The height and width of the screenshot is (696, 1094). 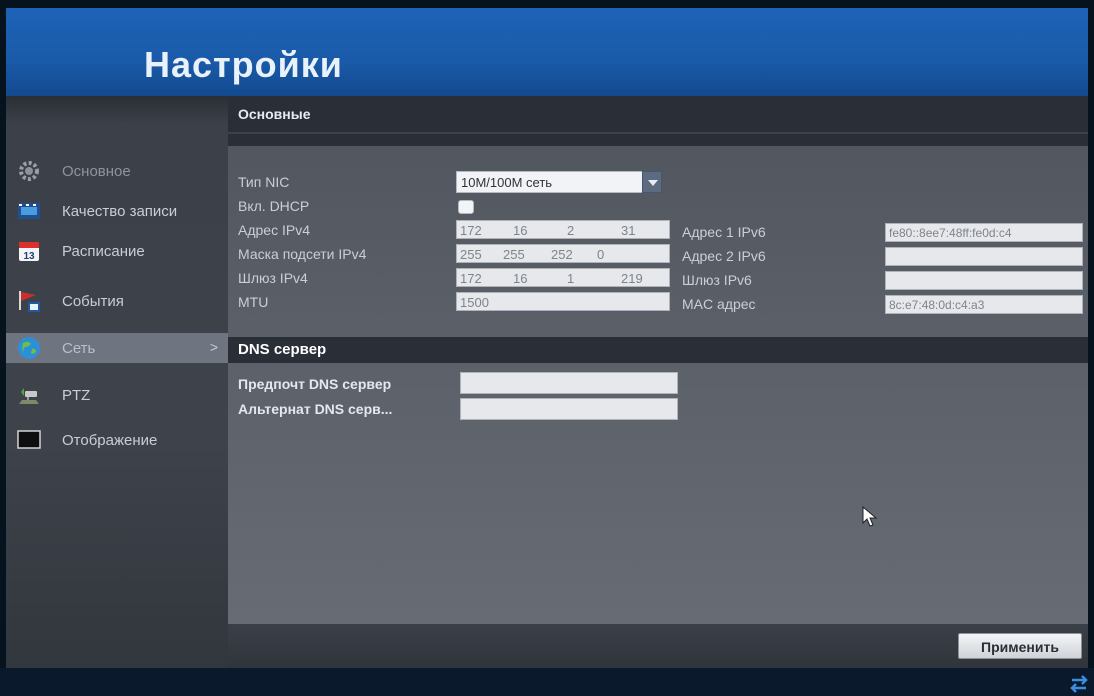 What do you see at coordinates (315, 384) in the screenshot?
I see `preferred-dns-label: Предпочт DNS сервер` at bounding box center [315, 384].